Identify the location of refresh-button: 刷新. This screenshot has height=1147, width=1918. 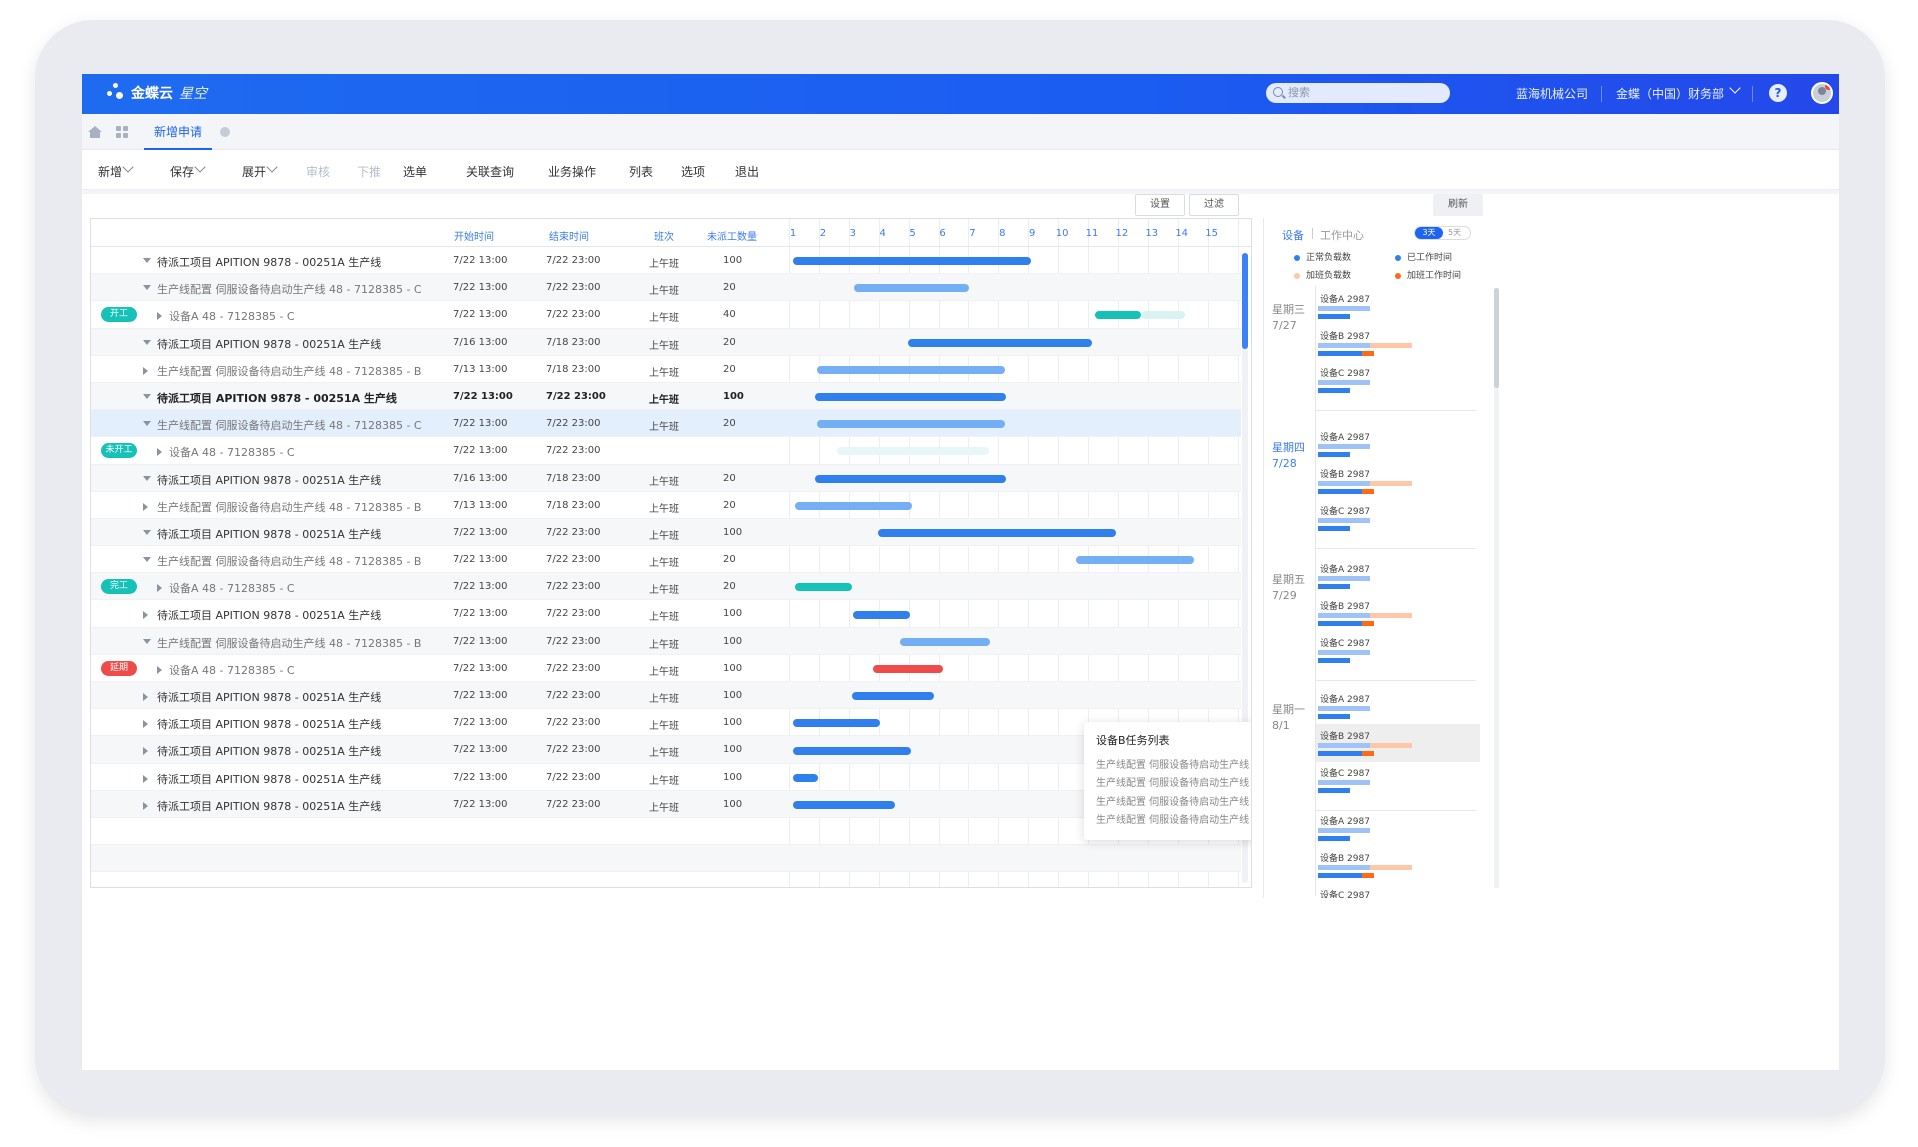
(1458, 205).